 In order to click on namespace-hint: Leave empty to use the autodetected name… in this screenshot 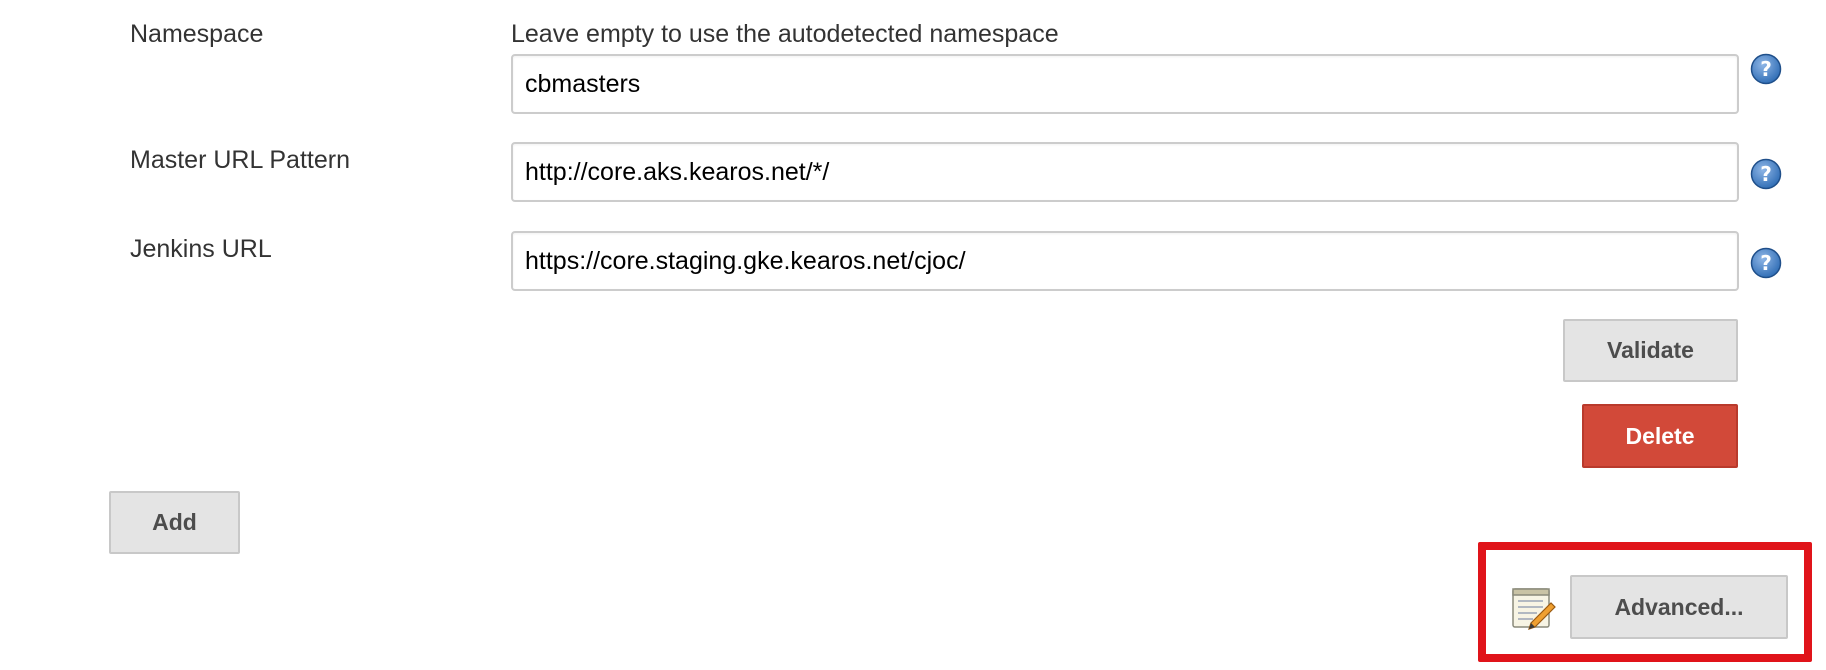, I will do `click(785, 34)`.